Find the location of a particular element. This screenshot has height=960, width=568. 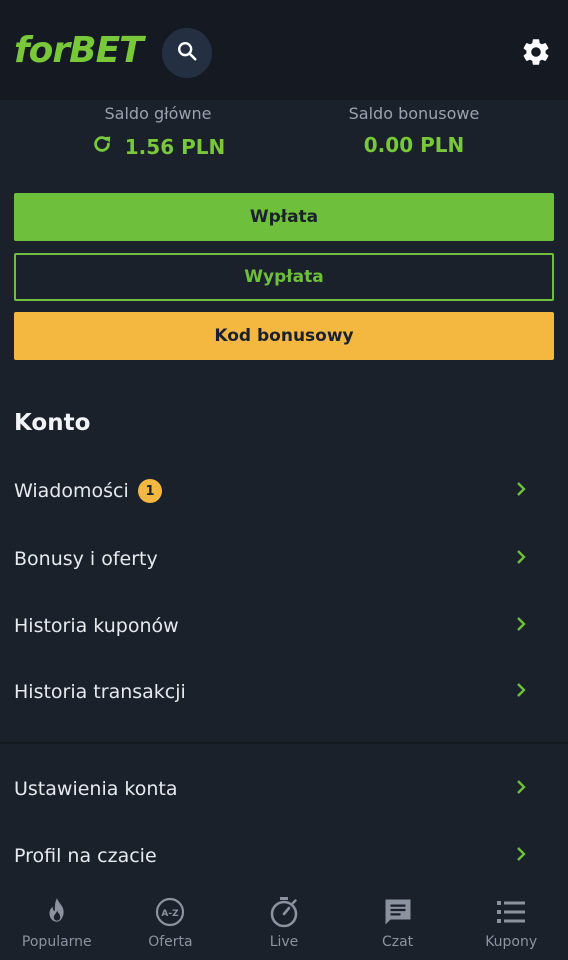

menu-item-messages: Wiadomości 1 is located at coordinates (284, 491).